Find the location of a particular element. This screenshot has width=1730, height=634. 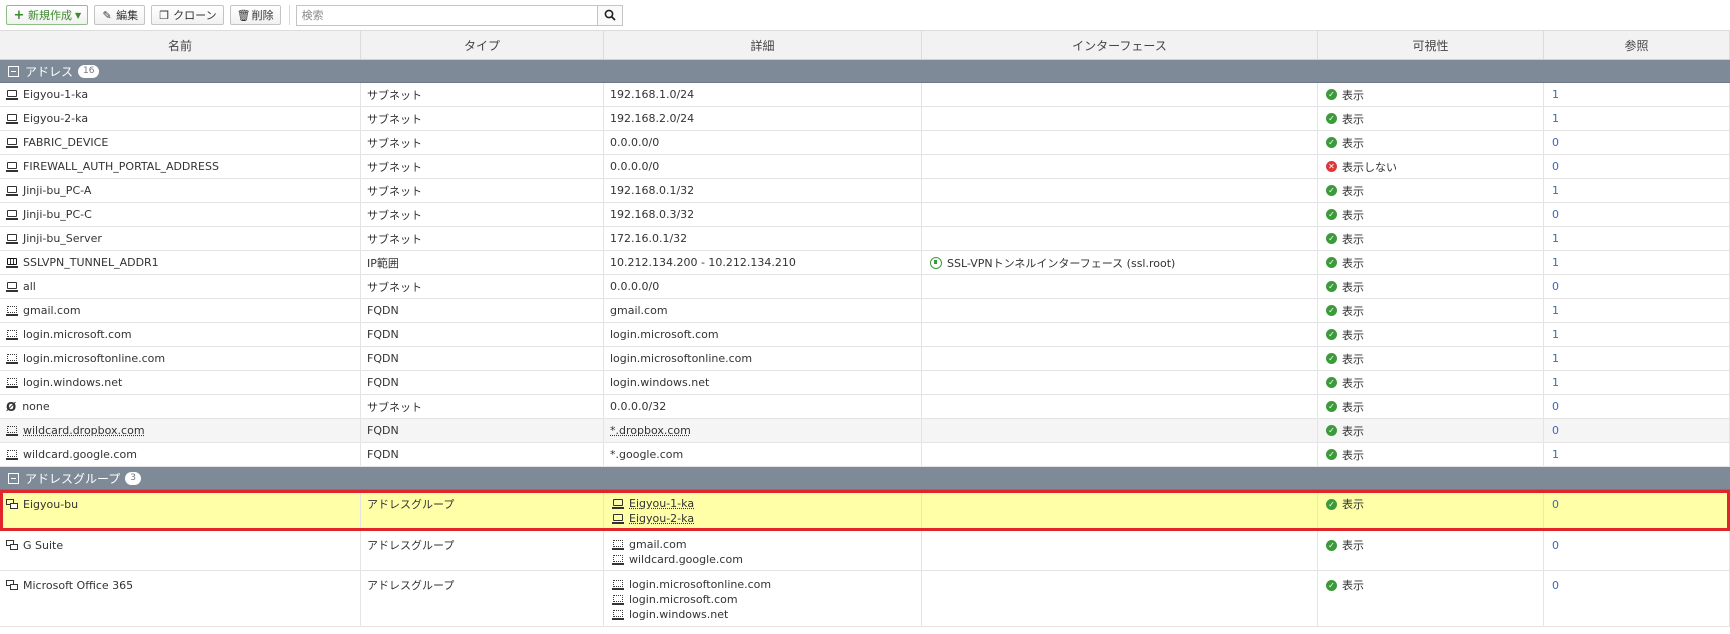

column-header-visibility: 可視性 is located at coordinates (1431, 45).